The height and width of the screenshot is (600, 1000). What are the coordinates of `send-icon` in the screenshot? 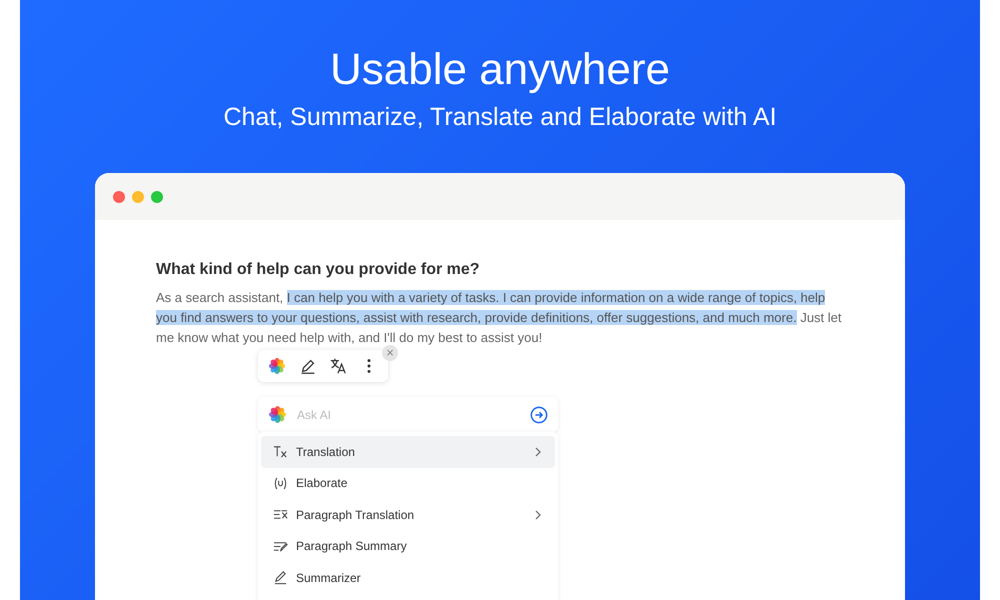 It's located at (539, 415).